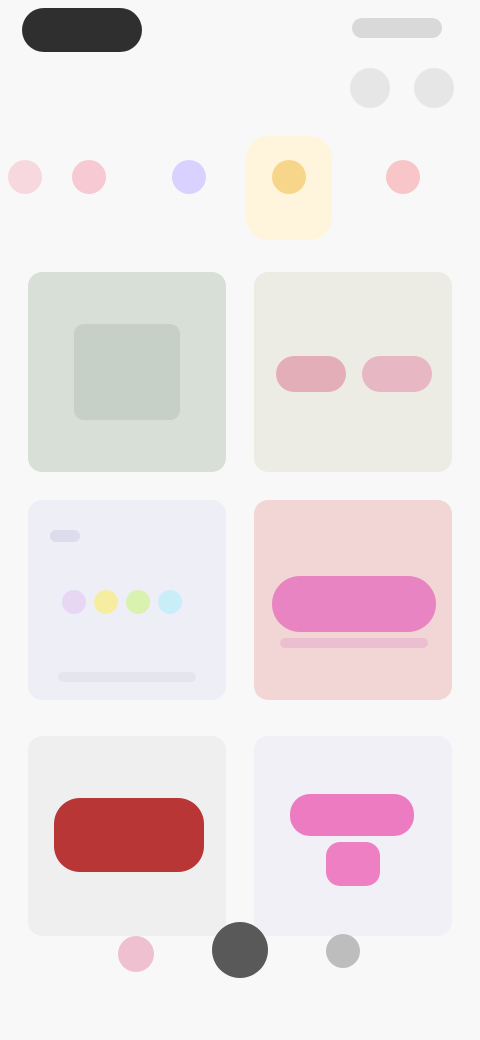 The image size is (480, 1040). I want to click on status-pill, so click(82, 30).